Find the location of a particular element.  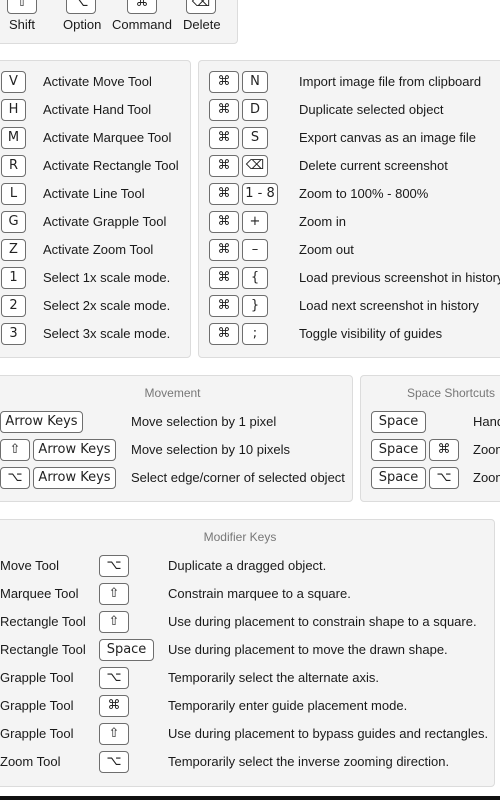

modifier-description: Constrain marquee to a square. is located at coordinates (259, 593).